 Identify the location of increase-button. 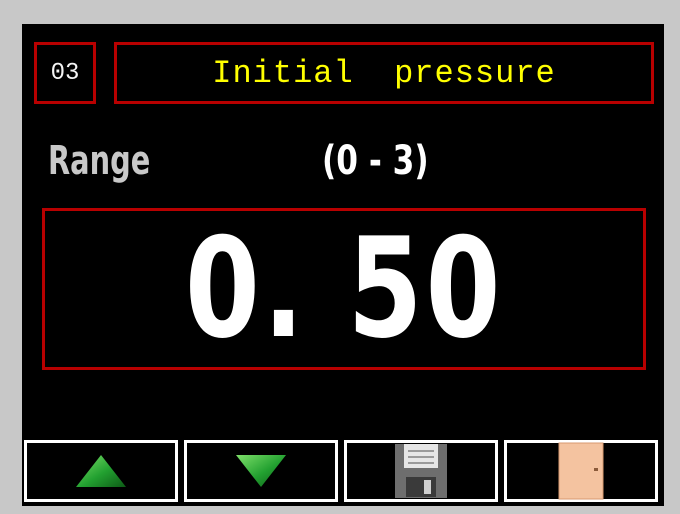
(101, 471).